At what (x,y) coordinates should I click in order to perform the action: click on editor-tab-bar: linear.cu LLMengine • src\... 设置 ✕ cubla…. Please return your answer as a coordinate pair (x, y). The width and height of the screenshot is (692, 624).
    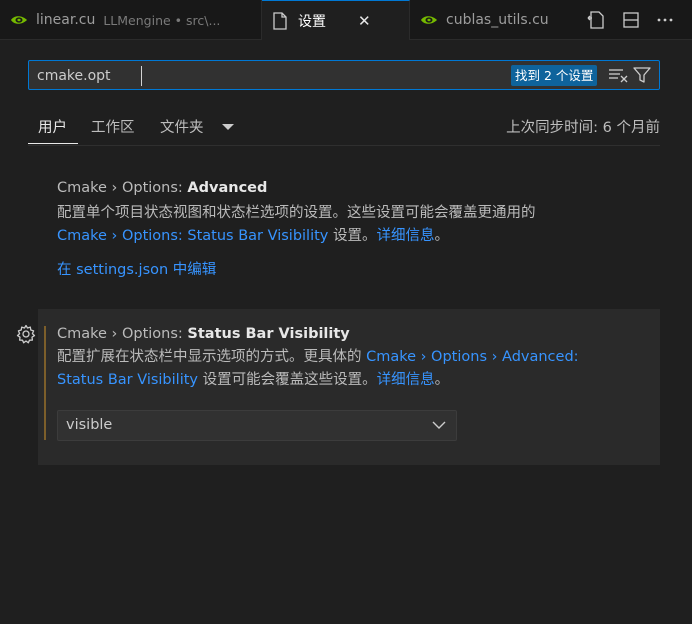
    Looking at the image, I should click on (346, 20).